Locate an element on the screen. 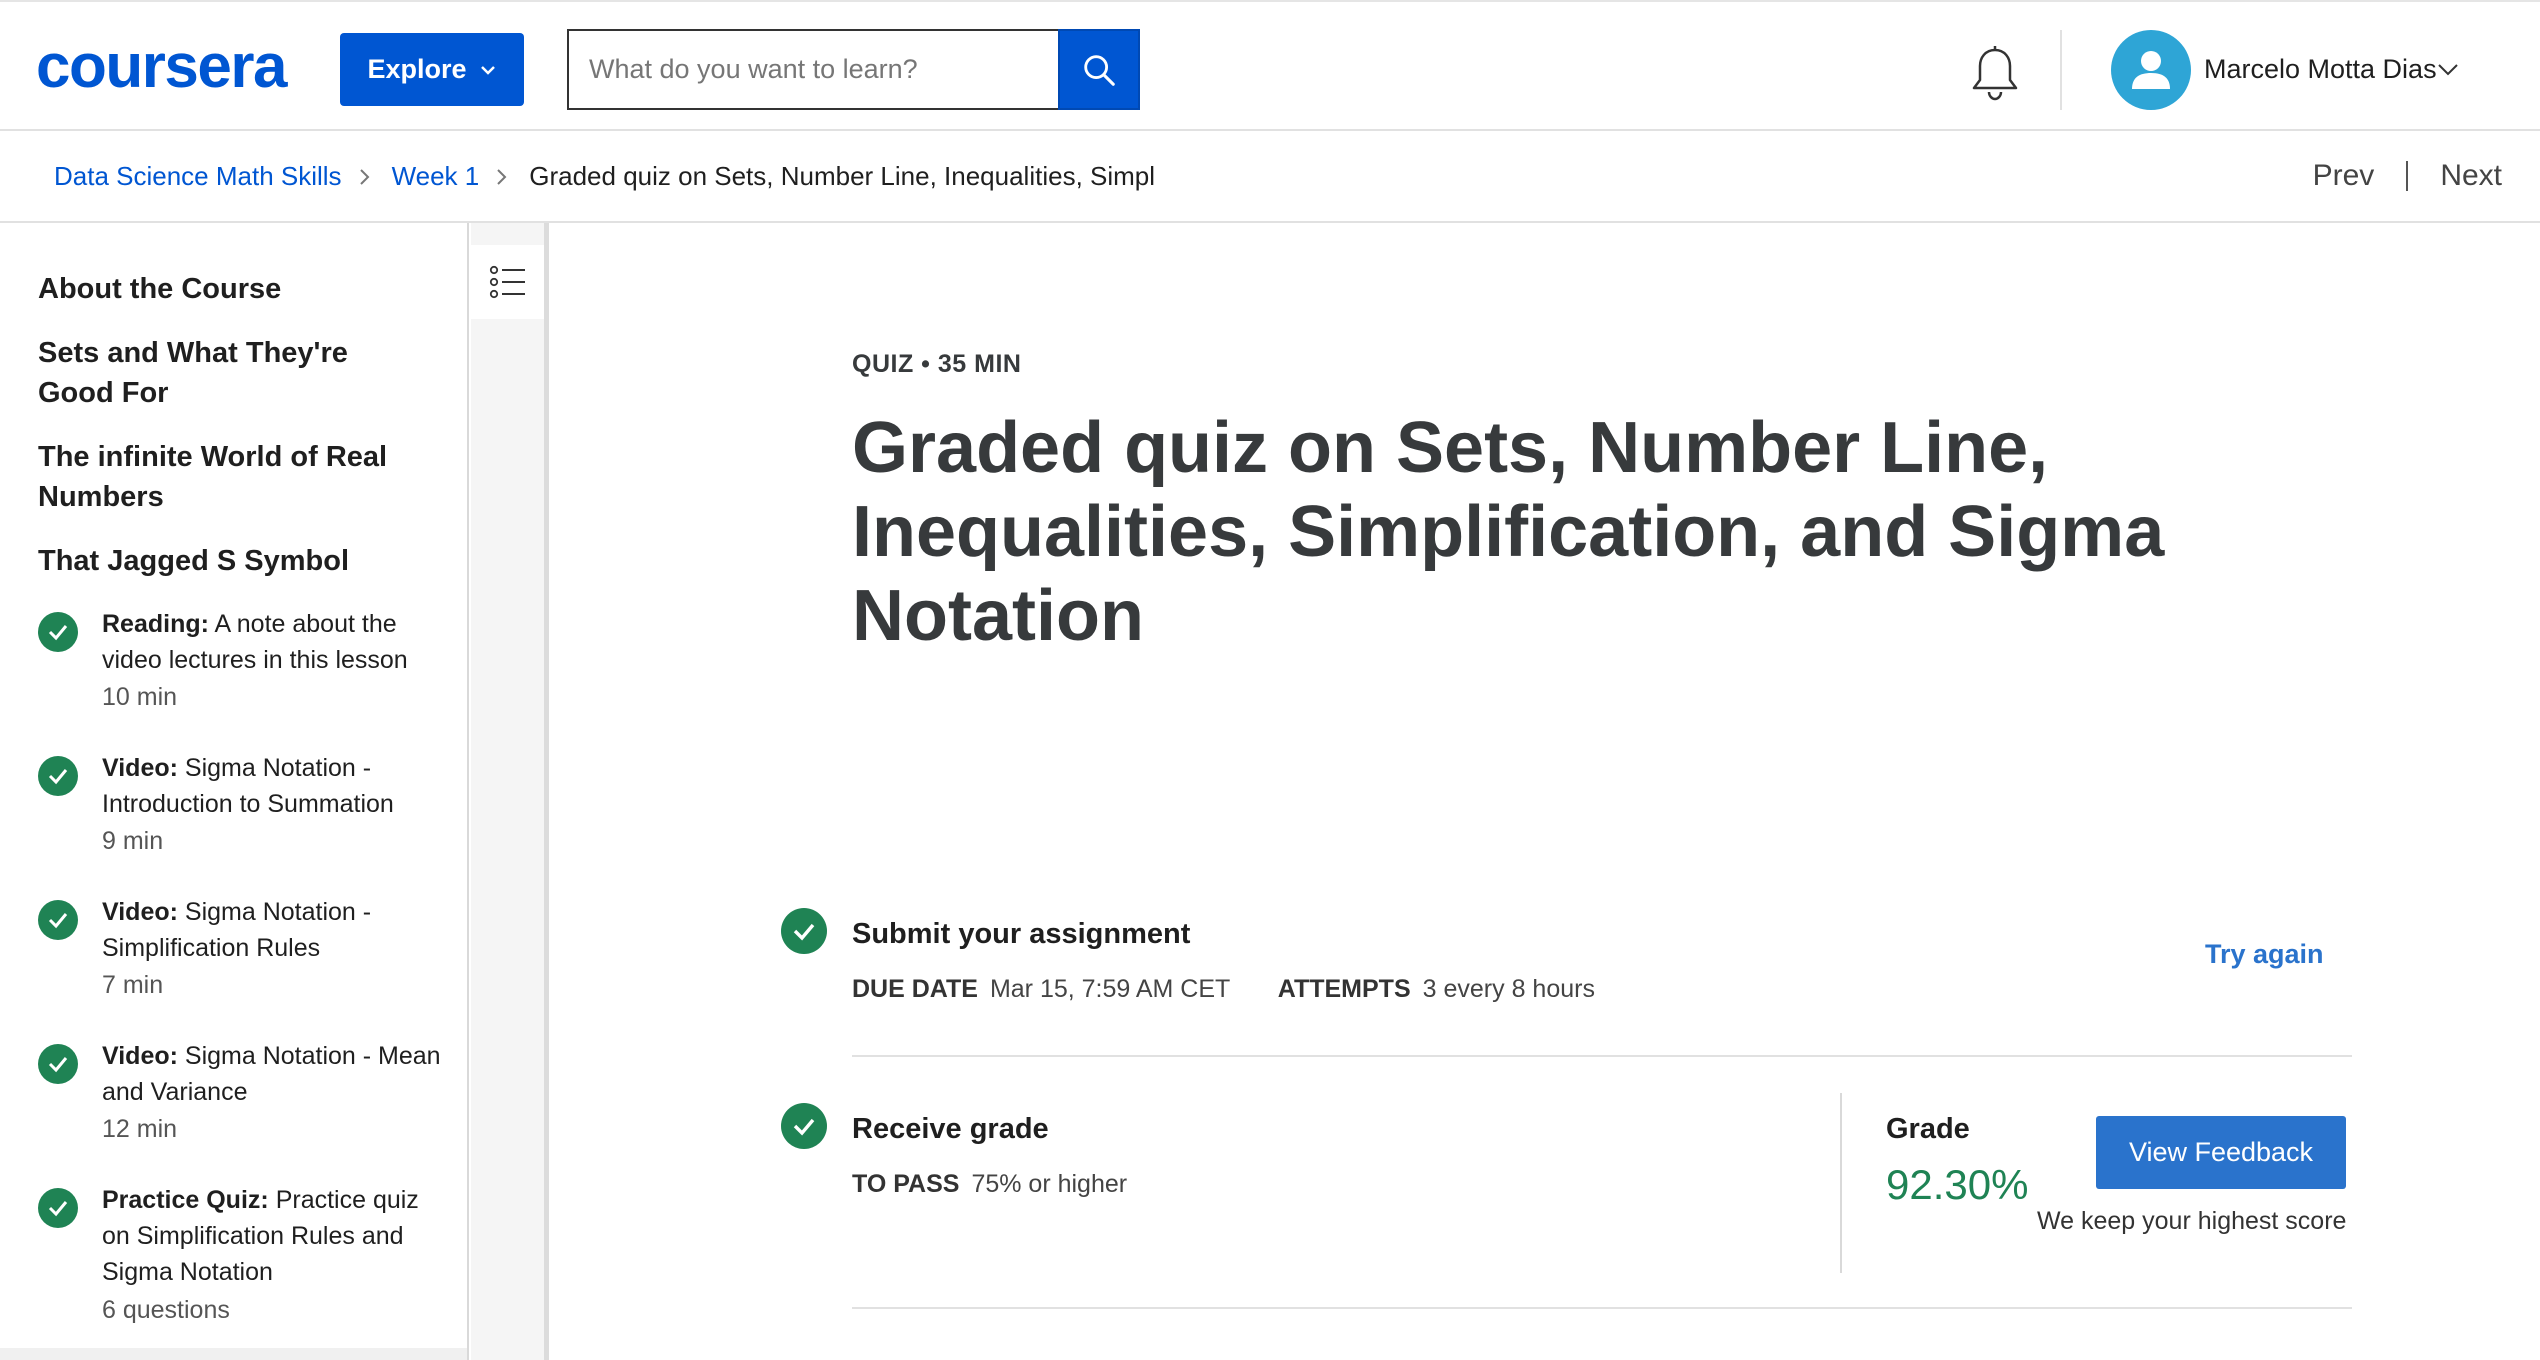  sidebar-heading: About the Course is located at coordinates (238, 289).